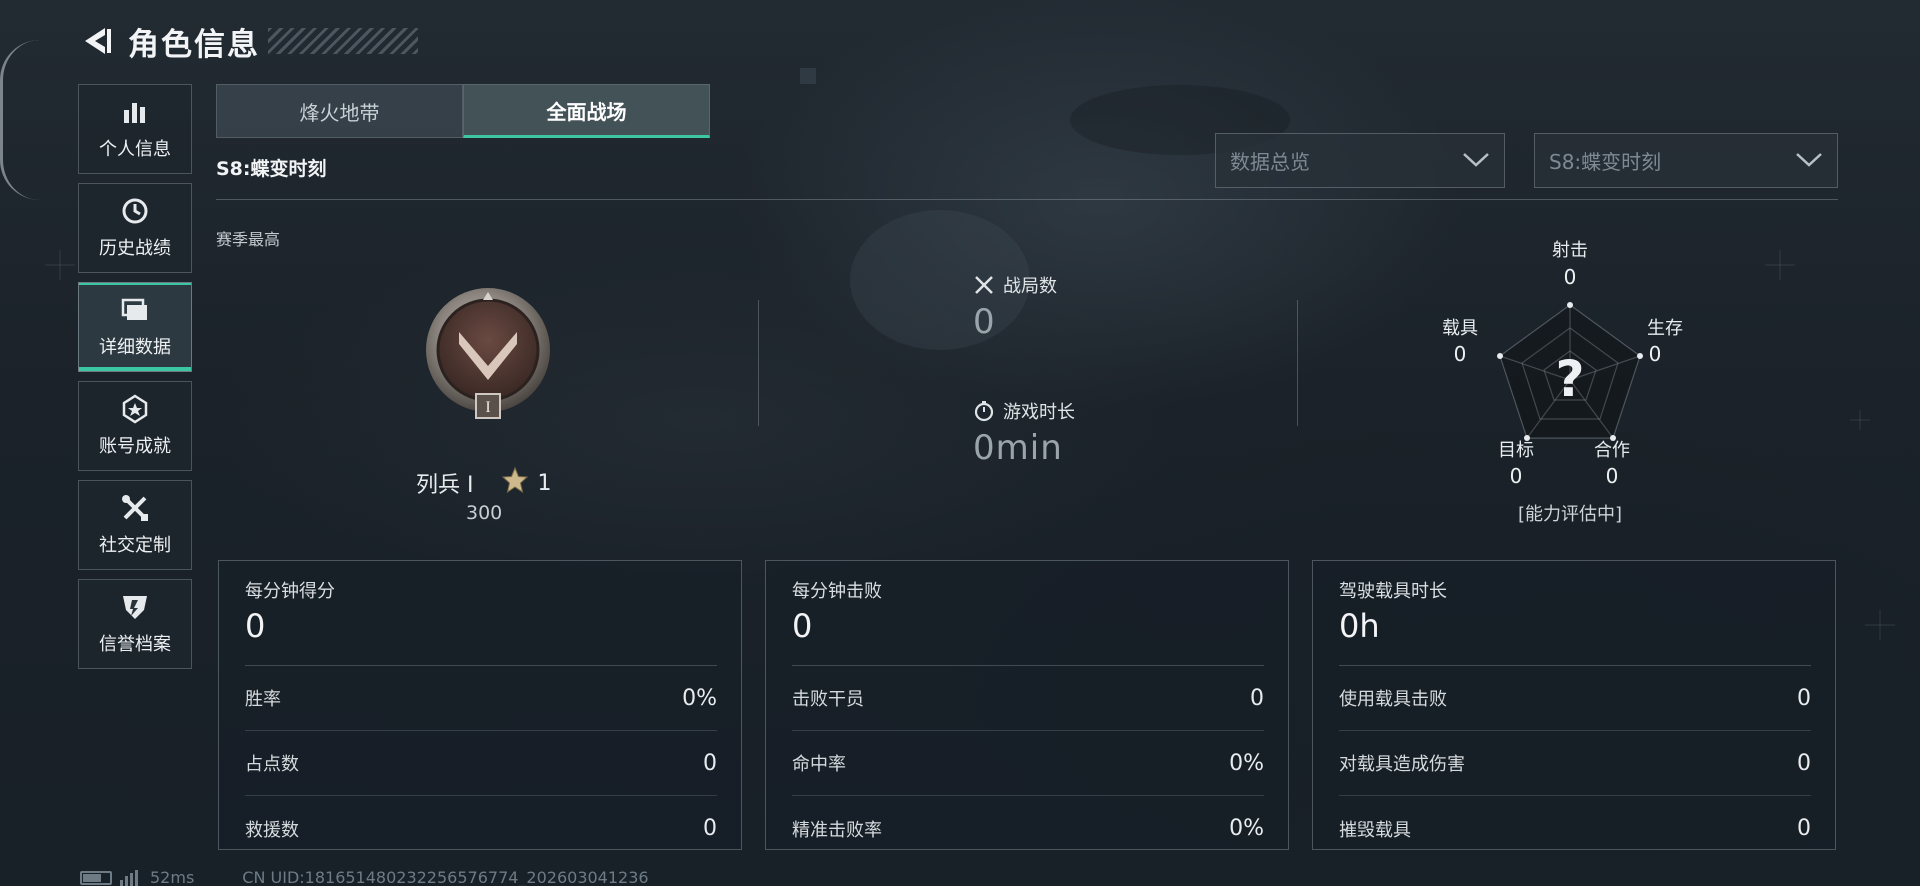 This screenshot has height=886, width=1920. Describe the element at coordinates (483, 483) in the screenshot. I see `rank-row: 列兵 I 1` at that location.